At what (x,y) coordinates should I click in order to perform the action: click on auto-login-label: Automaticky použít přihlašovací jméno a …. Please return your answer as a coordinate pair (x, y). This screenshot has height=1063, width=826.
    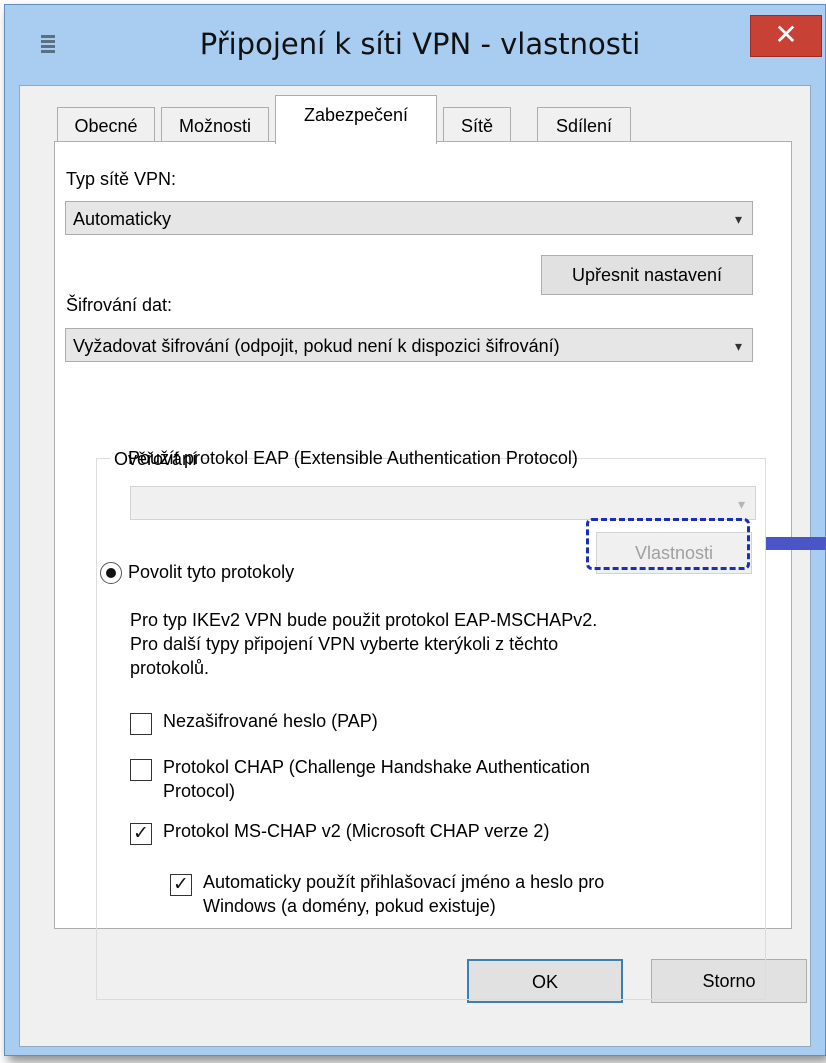
    Looking at the image, I should click on (403, 894).